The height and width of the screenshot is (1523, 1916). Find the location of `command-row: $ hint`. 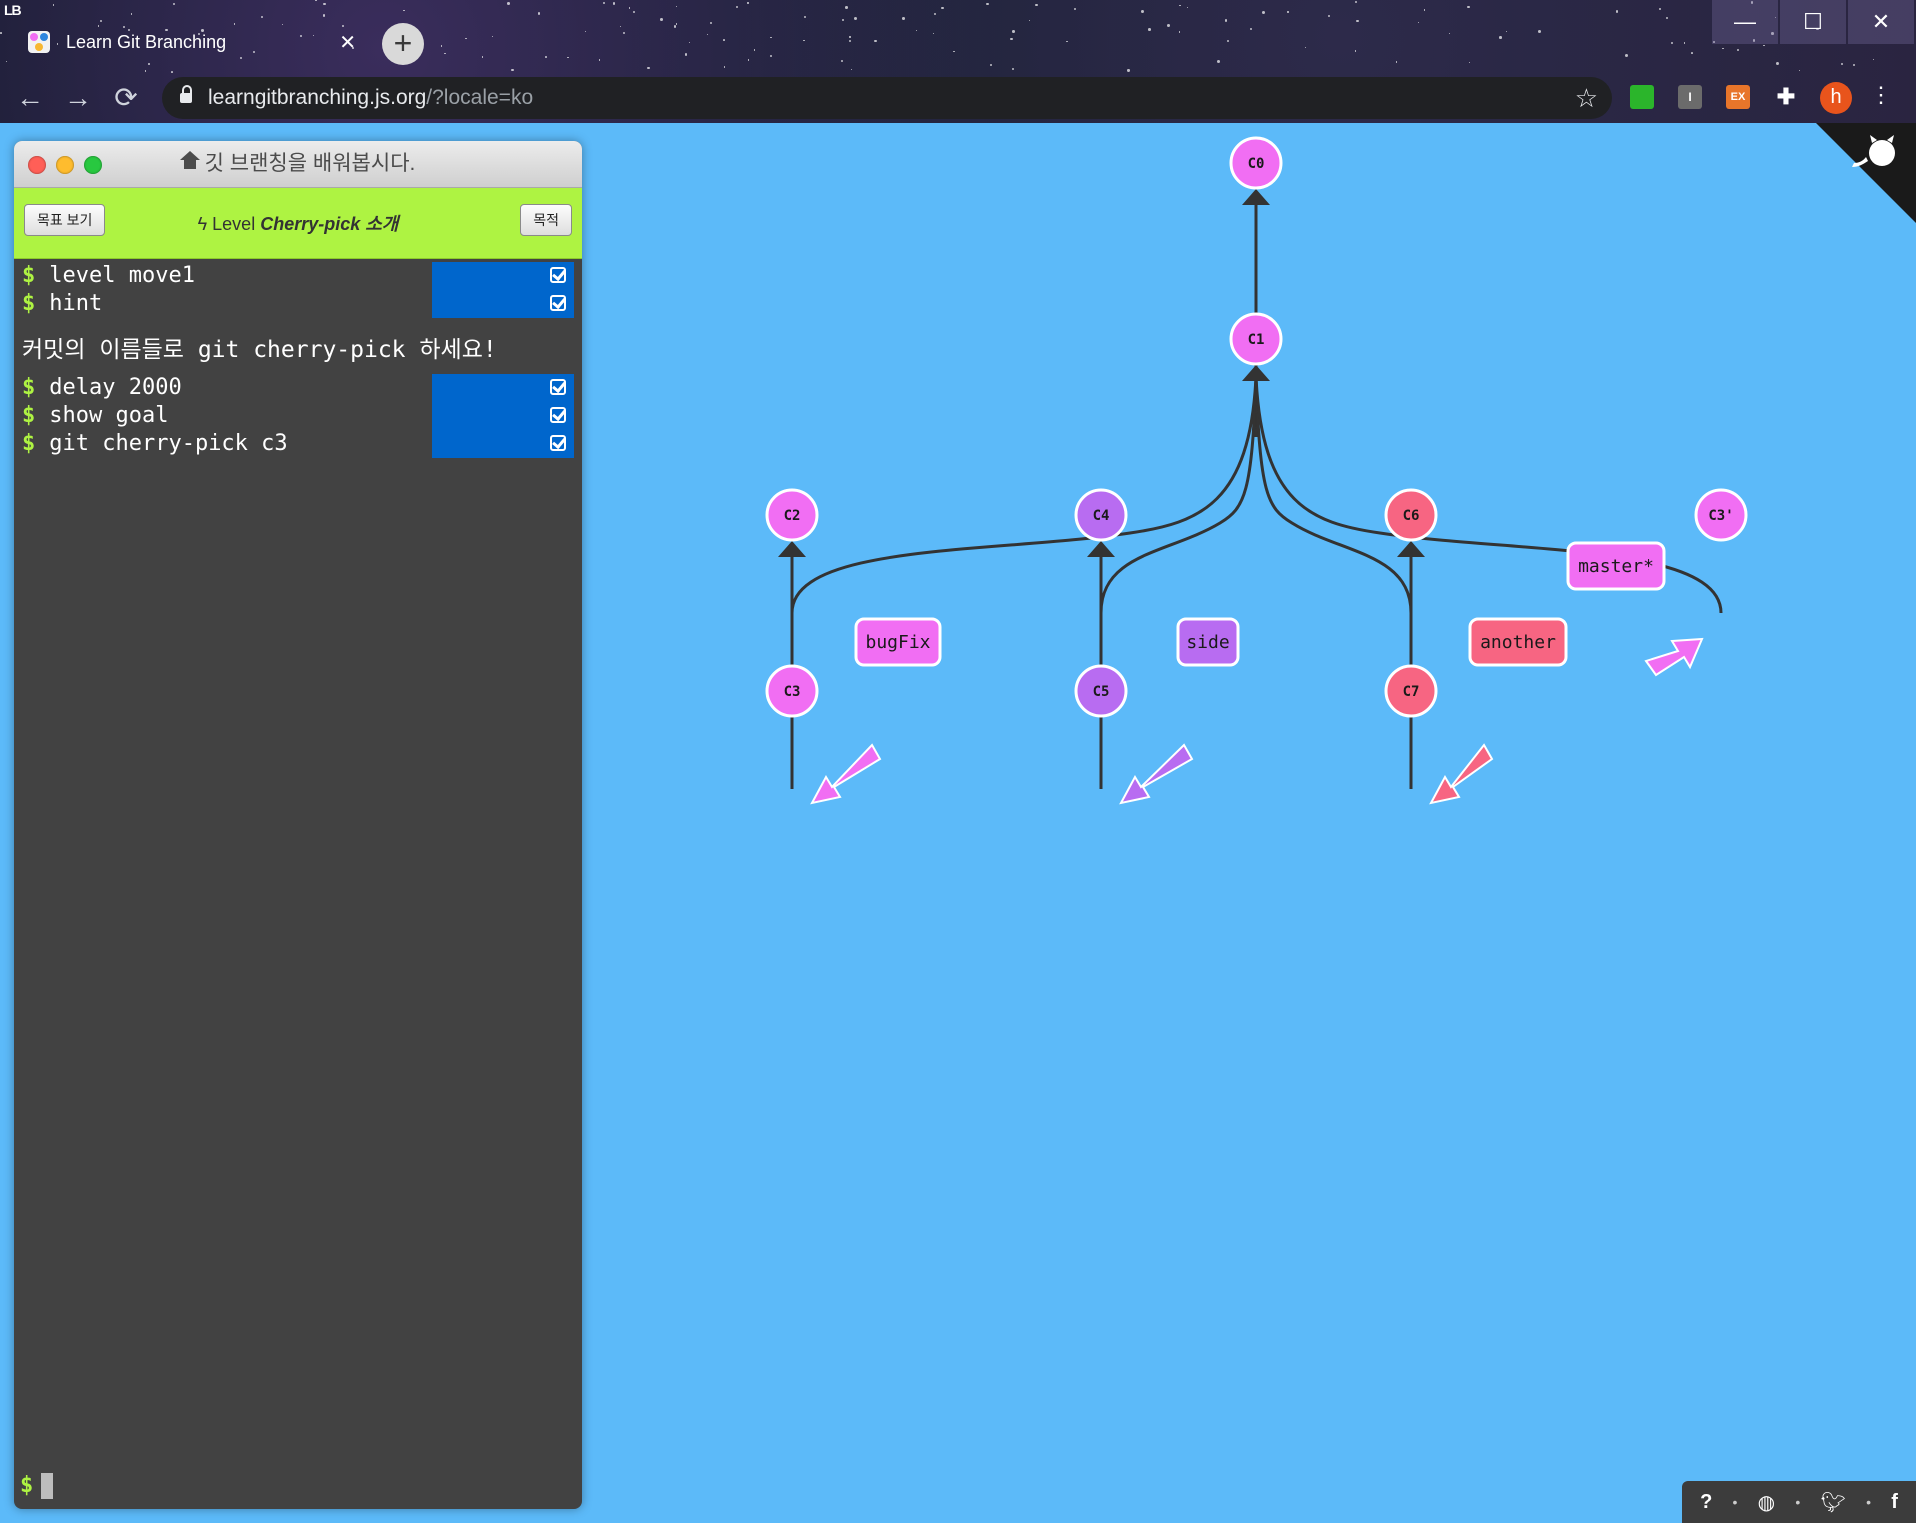

command-row: $ hint is located at coordinates (298, 304).